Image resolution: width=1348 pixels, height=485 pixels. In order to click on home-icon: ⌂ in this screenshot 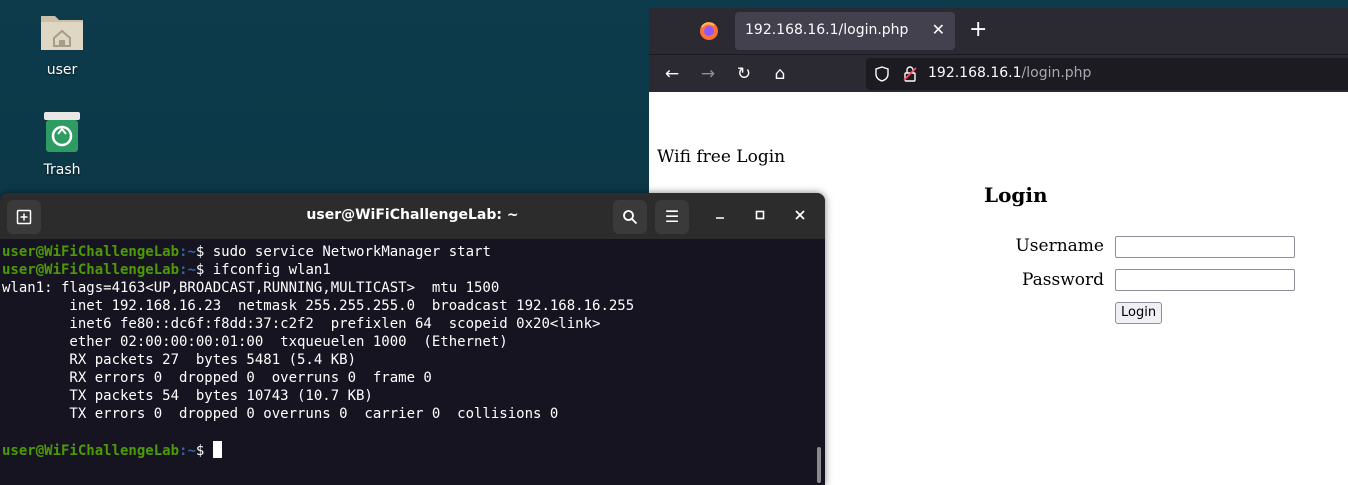, I will do `click(780, 74)`.